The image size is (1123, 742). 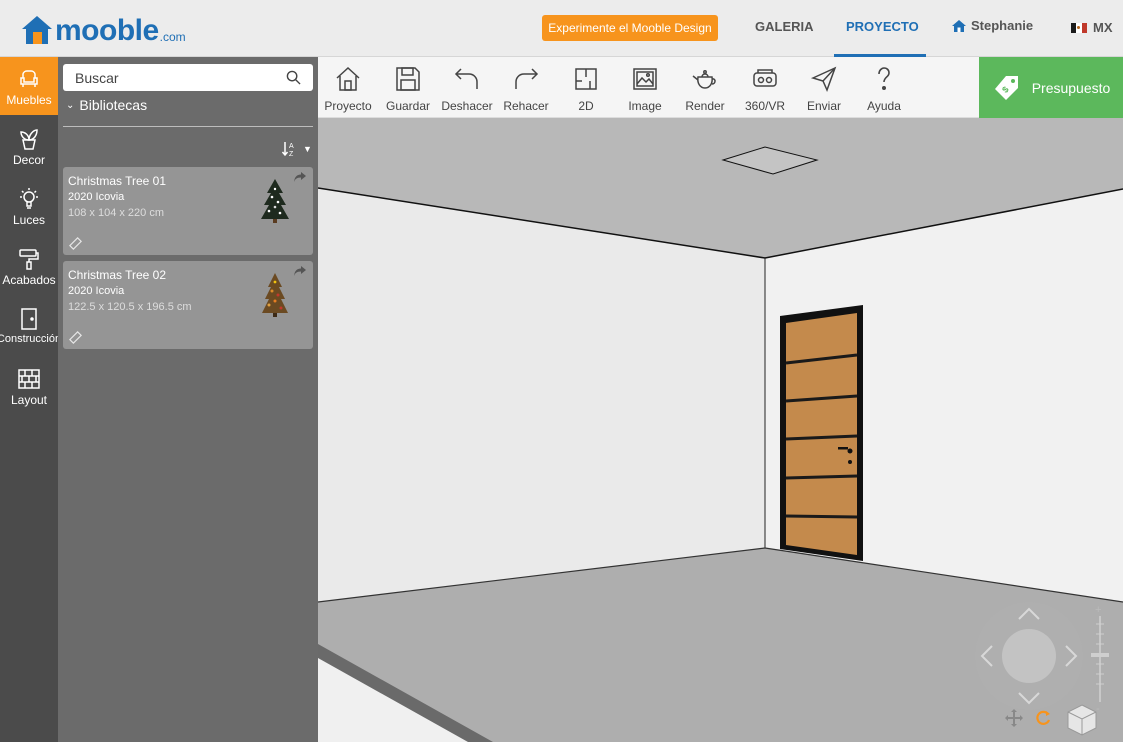 What do you see at coordinates (348, 106) in the screenshot?
I see `tool-label: Proyecto` at bounding box center [348, 106].